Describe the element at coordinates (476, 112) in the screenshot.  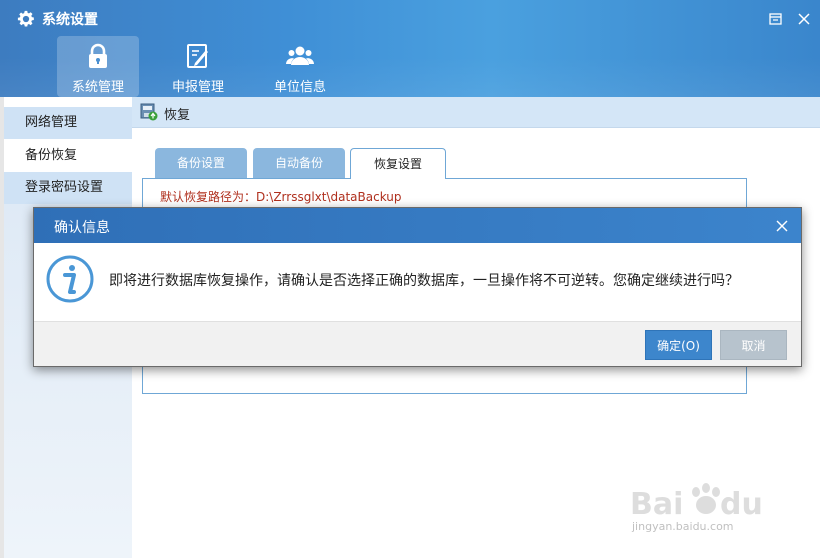
I see `content-toolbar: 恢复` at that location.